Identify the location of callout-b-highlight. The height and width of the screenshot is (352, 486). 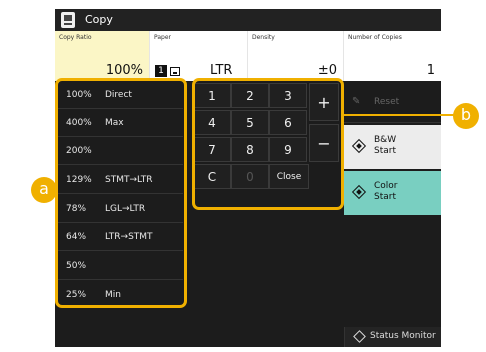
(268, 144).